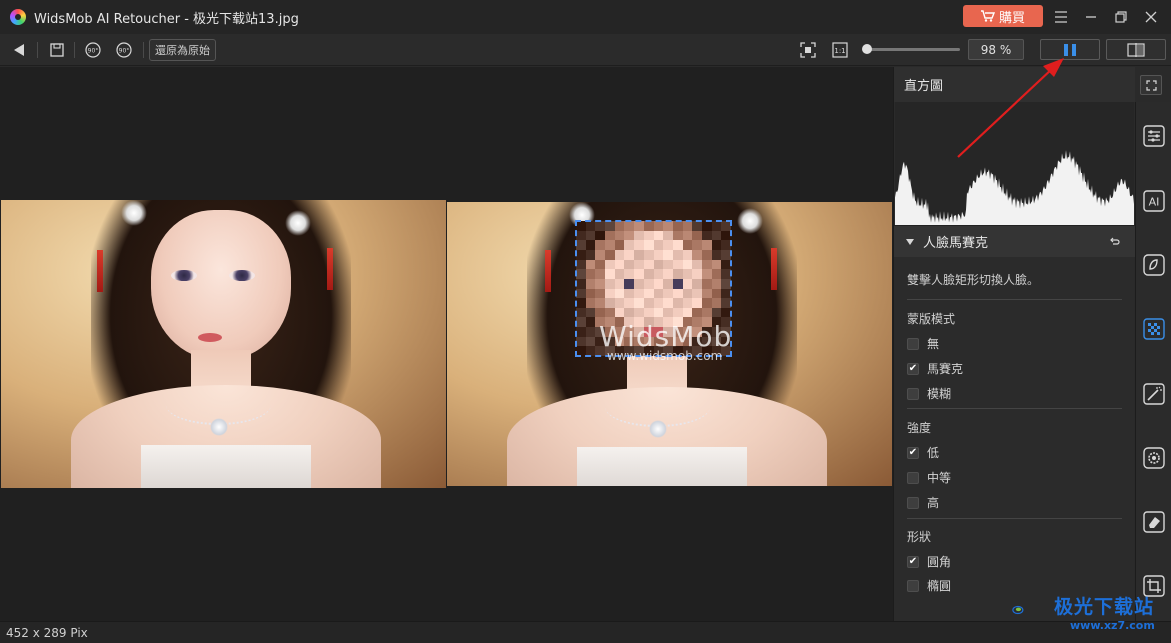 The image size is (1171, 643). What do you see at coordinates (1011, 17) in the screenshot?
I see `buy-label: 購買` at bounding box center [1011, 17].